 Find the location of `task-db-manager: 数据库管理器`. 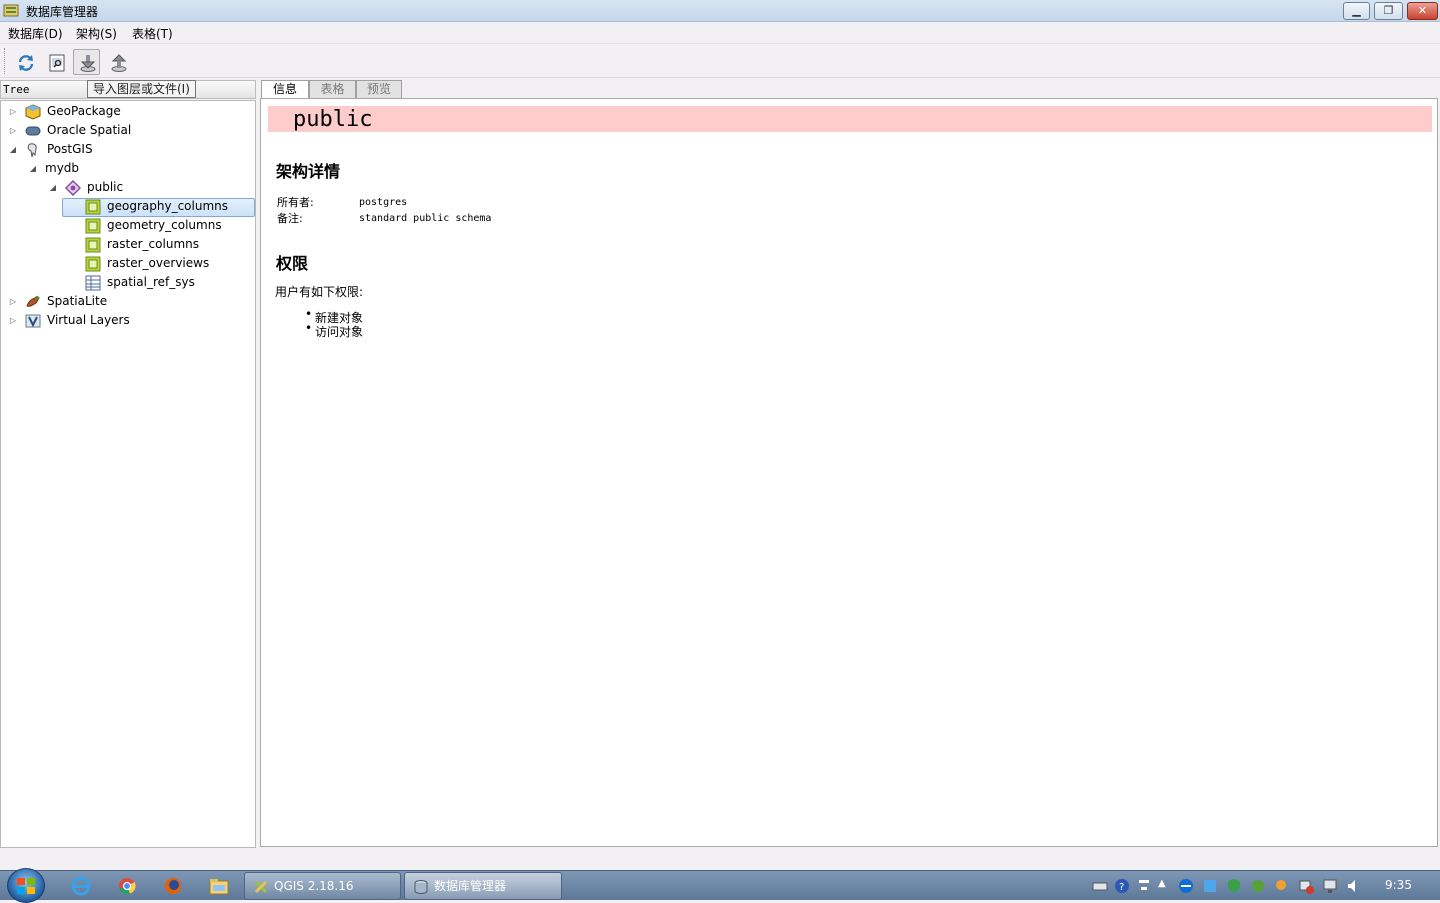

task-db-manager: 数据库管理器 is located at coordinates (483, 886).